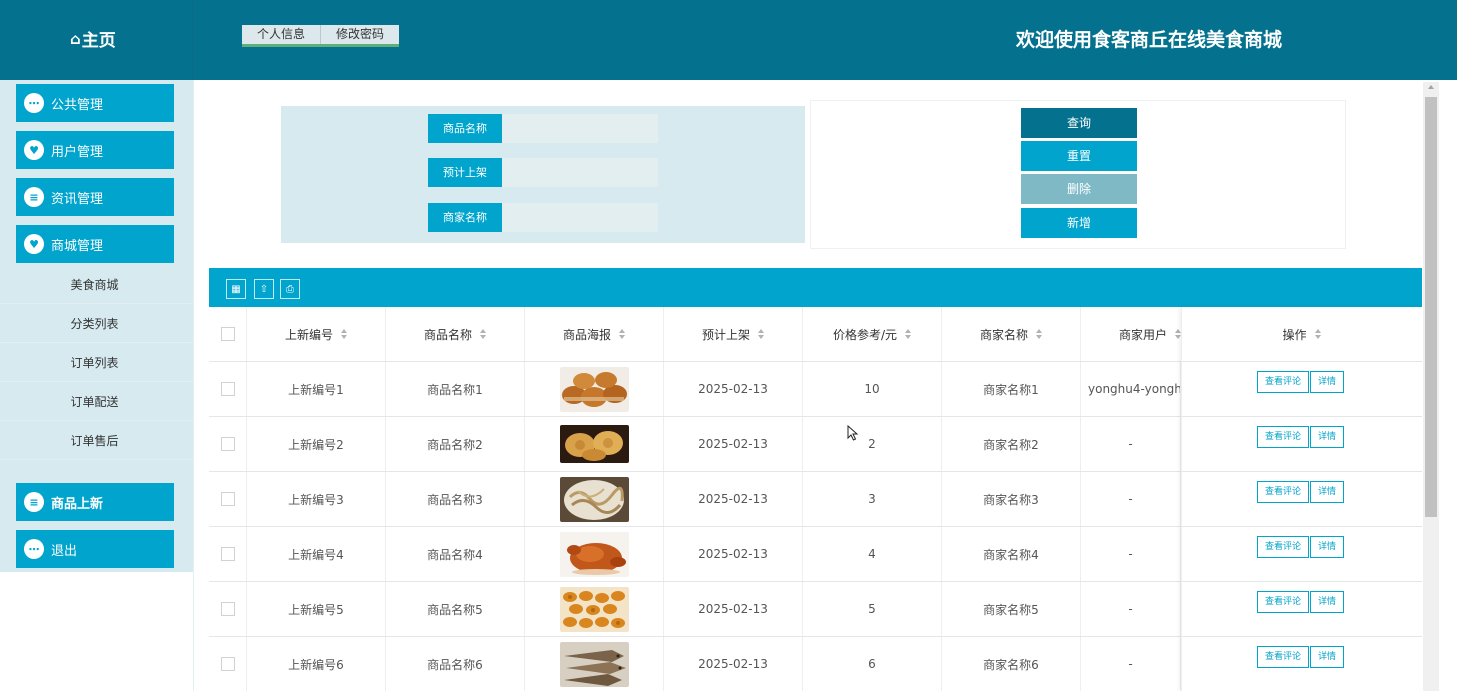 Image resolution: width=1457 pixels, height=691 pixels. What do you see at coordinates (264, 289) in the screenshot?
I see `export-icon: ⇧` at bounding box center [264, 289].